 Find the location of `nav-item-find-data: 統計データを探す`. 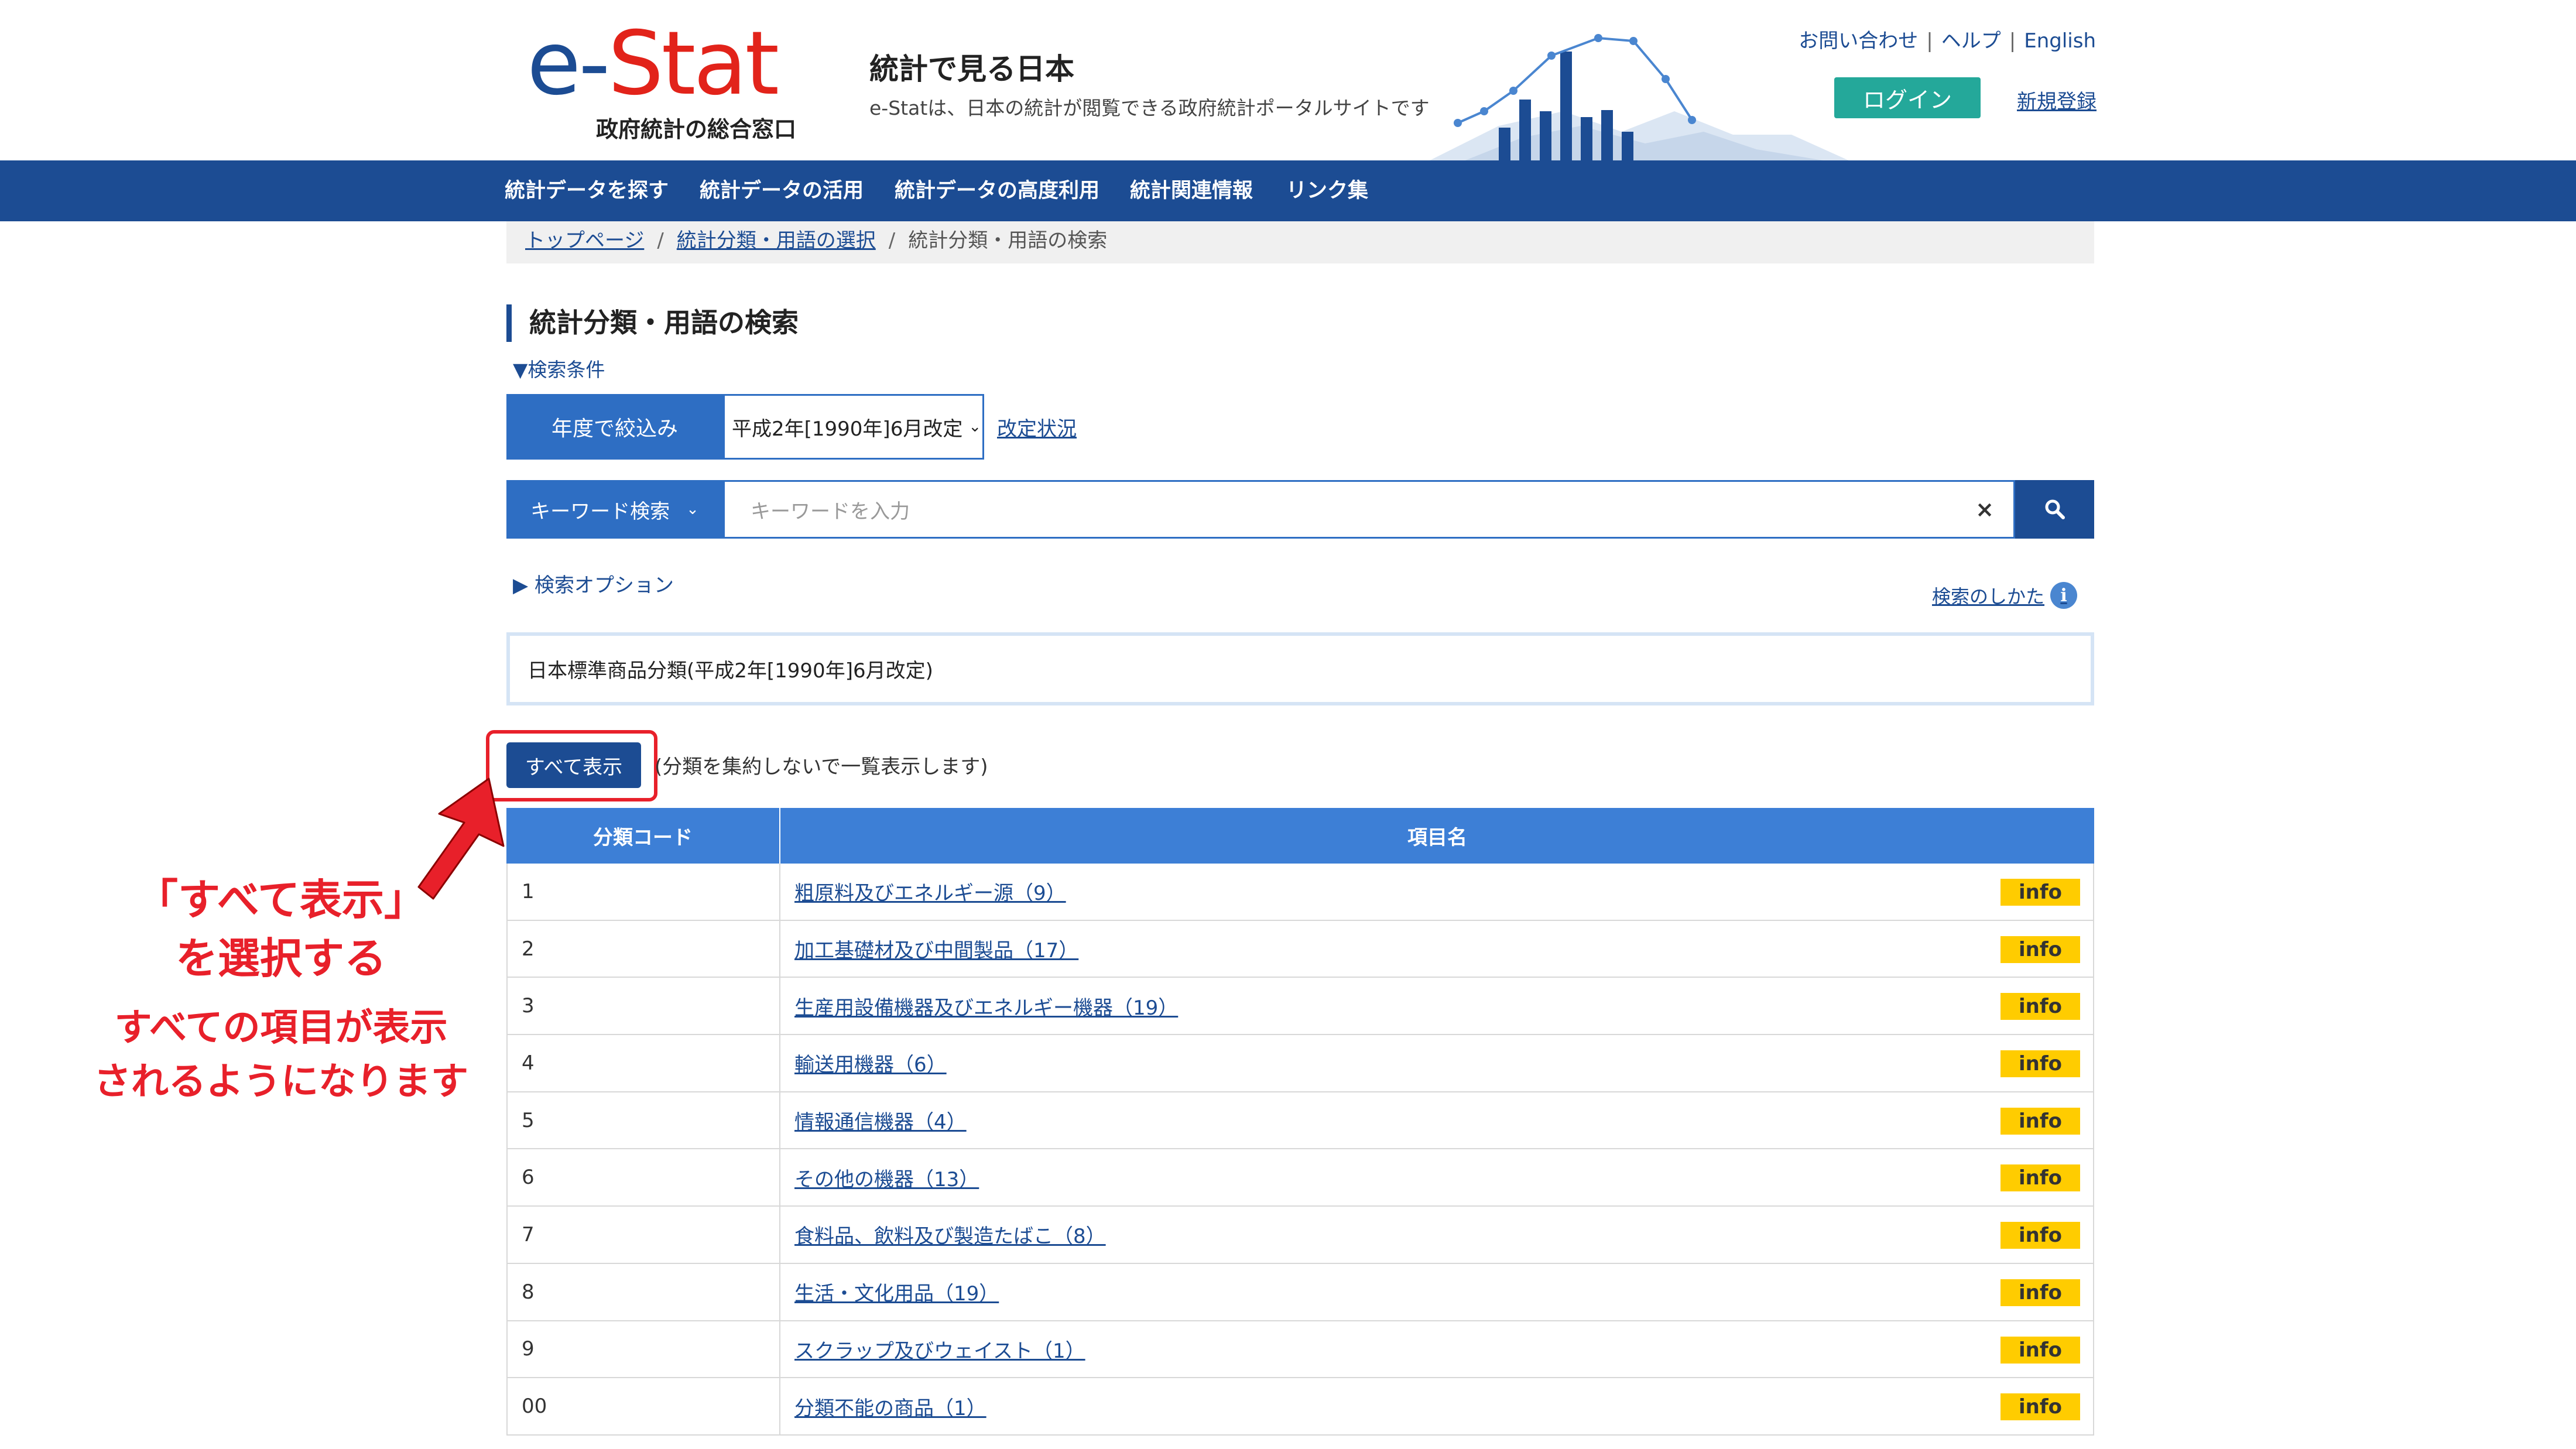

nav-item-find-data: 統計データを探す is located at coordinates (587, 190).